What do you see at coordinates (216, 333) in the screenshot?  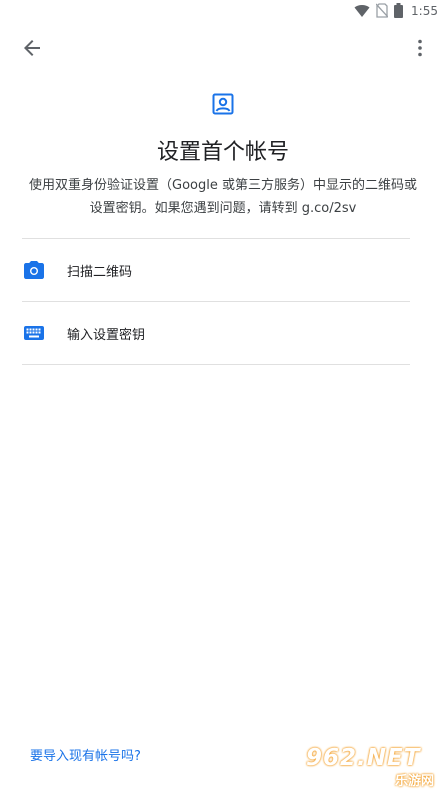 I see `enter-setup-key-option: 输入设置密钥` at bounding box center [216, 333].